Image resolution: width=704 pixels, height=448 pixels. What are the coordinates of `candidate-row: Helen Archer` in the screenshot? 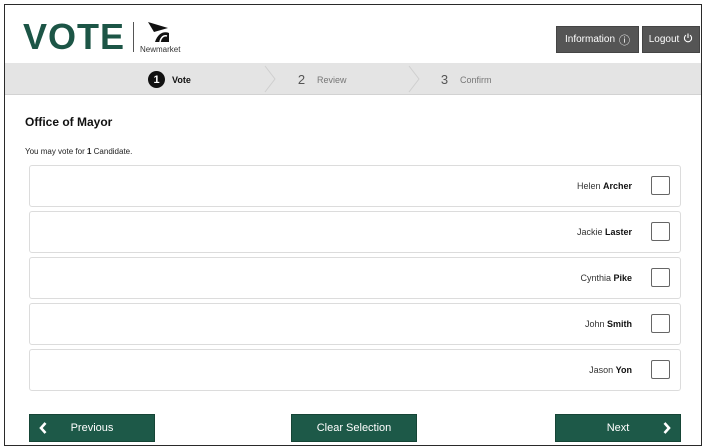 It's located at (355, 186).